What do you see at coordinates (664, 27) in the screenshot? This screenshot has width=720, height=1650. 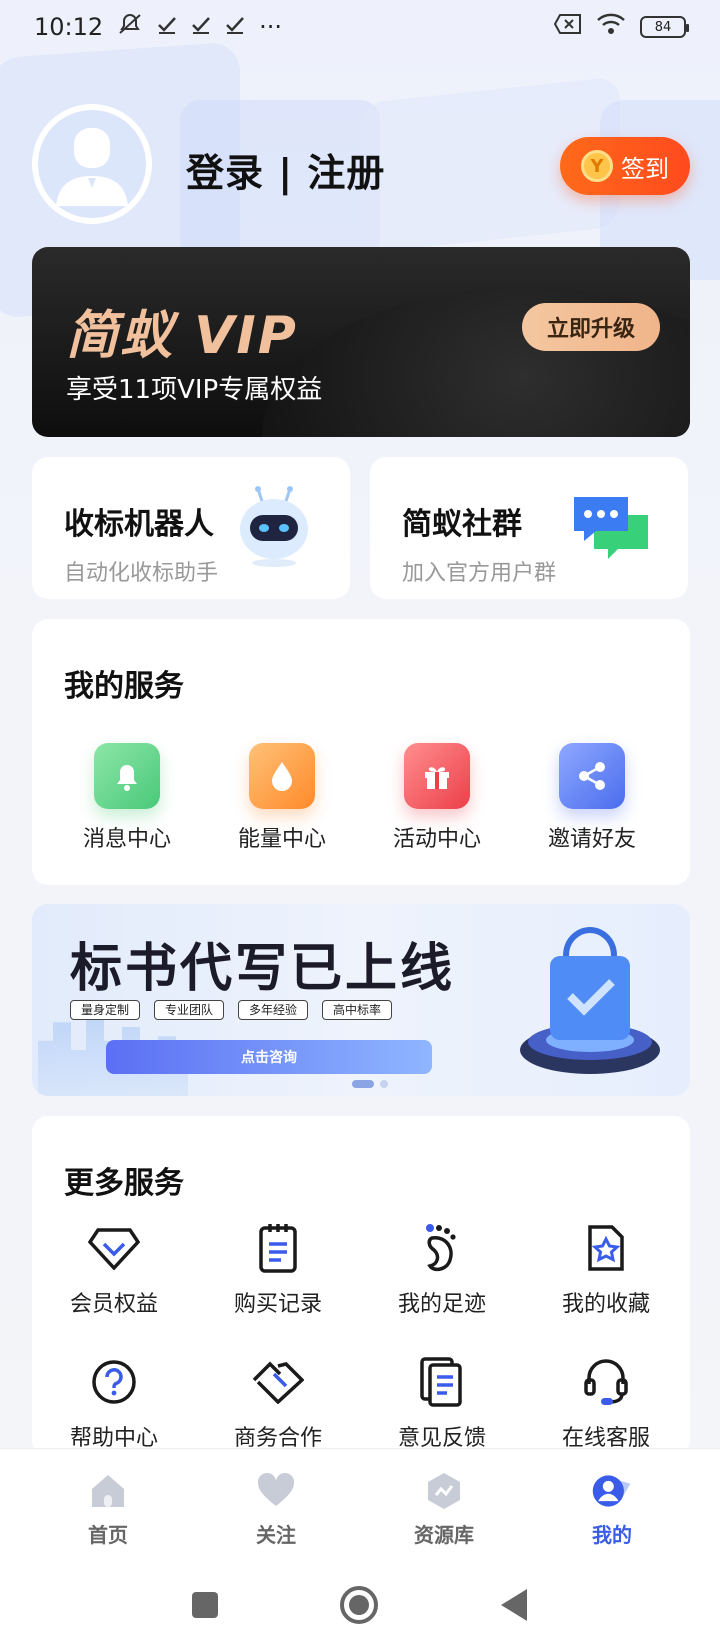 I see `battery-icon: 84` at bounding box center [664, 27].